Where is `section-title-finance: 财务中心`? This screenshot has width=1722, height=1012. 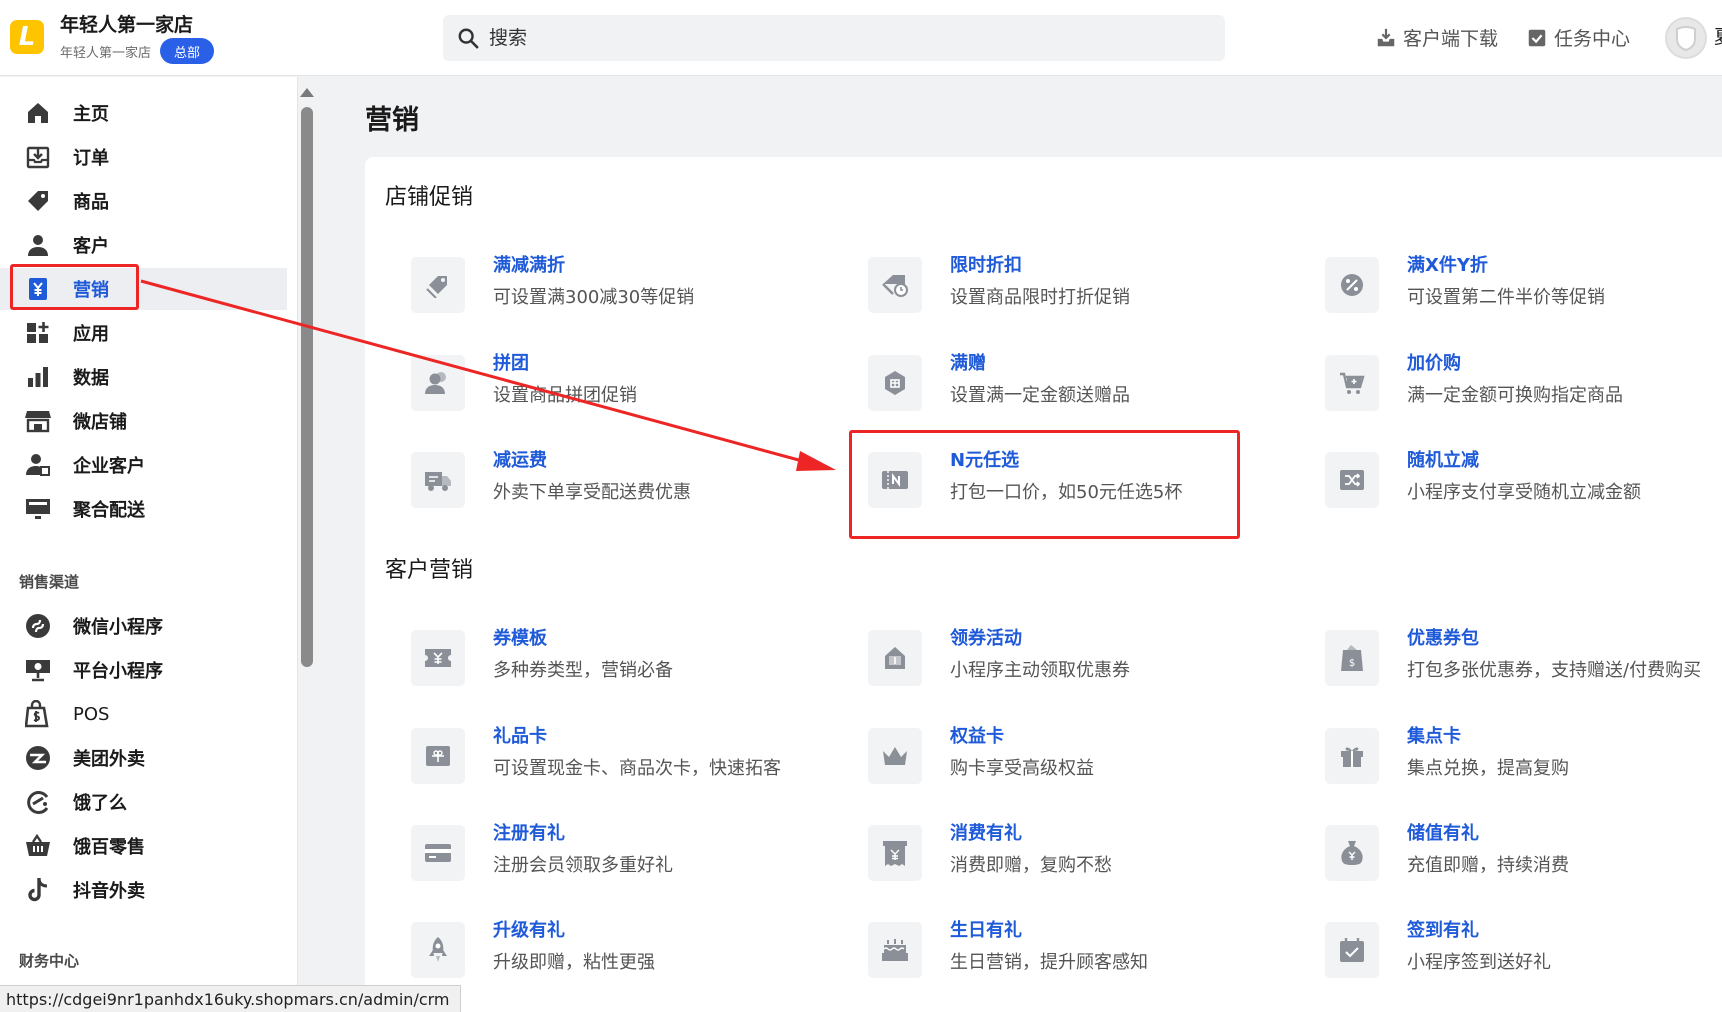
section-title-finance: 财务中心 is located at coordinates (49, 961).